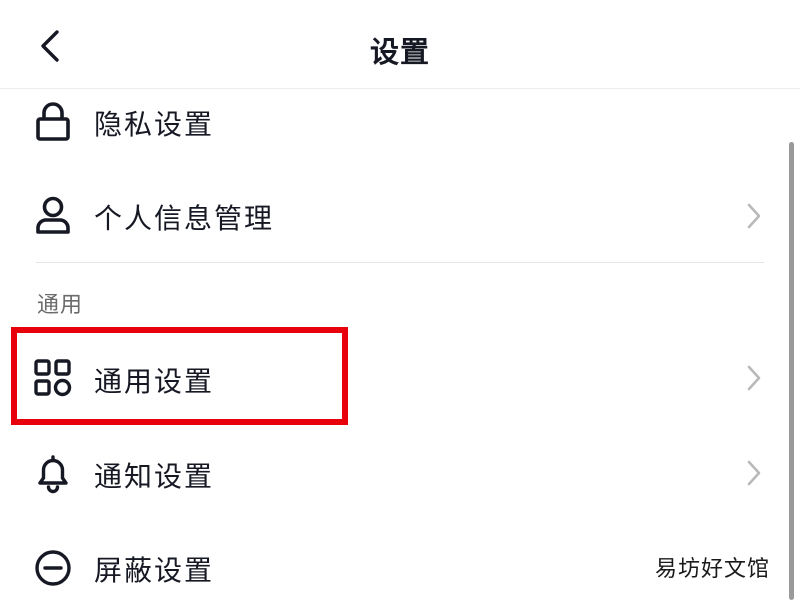  What do you see at coordinates (713, 569) in the screenshot?
I see `watermark: 易坊好文馆` at bounding box center [713, 569].